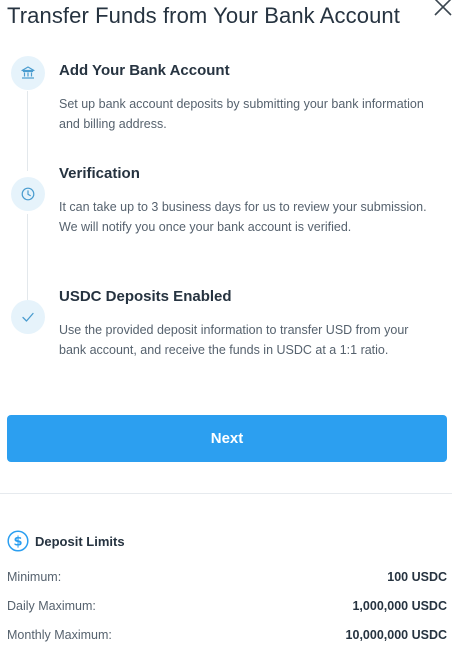 The width and height of the screenshot is (452, 650). I want to click on step-title: USDC Deposits Enabled, so click(145, 296).